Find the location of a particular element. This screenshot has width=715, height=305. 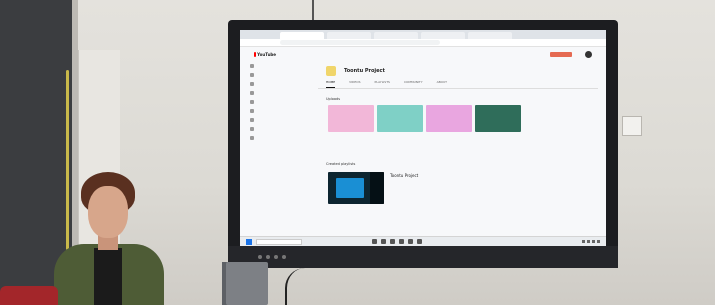

library-icon is located at coordinates (252, 101).